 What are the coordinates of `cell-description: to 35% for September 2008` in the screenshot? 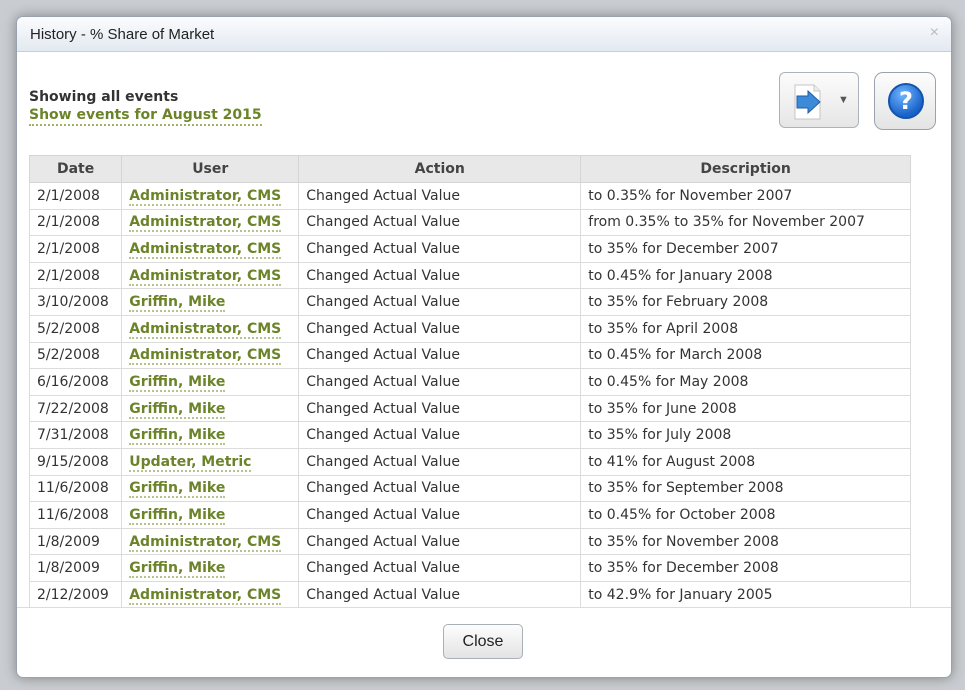 It's located at (745, 488).